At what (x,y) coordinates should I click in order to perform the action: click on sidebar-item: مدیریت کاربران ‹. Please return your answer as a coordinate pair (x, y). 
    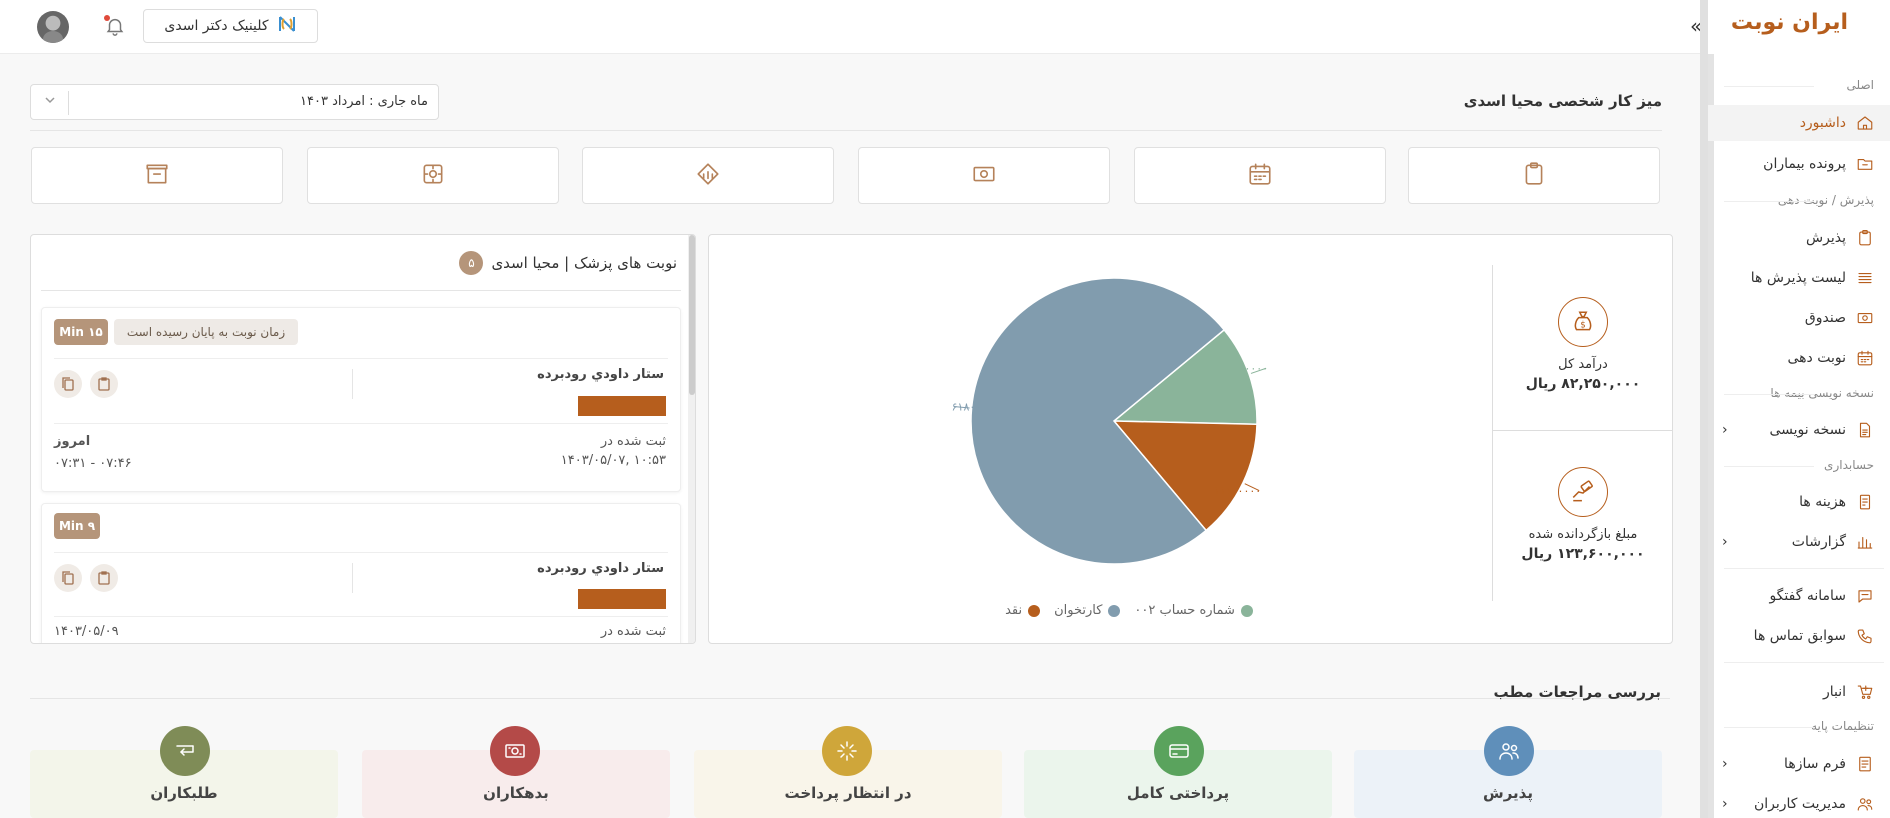
    Looking at the image, I should click on (1799, 802).